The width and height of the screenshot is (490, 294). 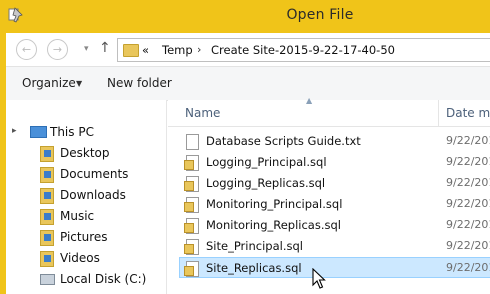 What do you see at coordinates (105, 48) in the screenshot?
I see `up-button: ↑` at bounding box center [105, 48].